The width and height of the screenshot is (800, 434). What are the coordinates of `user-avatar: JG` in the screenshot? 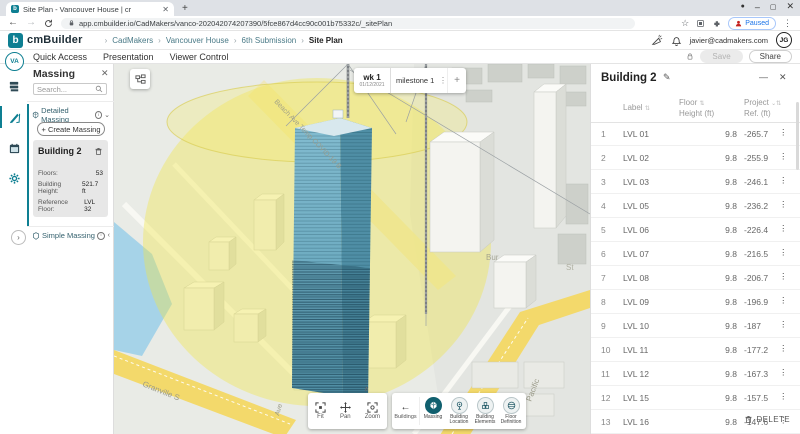 It's located at (784, 40).